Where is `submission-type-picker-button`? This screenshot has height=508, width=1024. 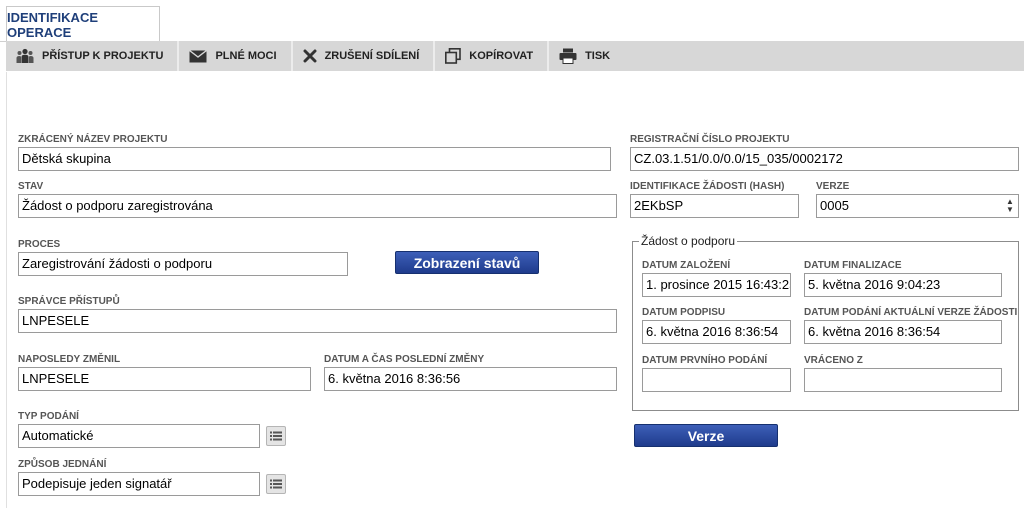
submission-type-picker-button is located at coordinates (276, 436).